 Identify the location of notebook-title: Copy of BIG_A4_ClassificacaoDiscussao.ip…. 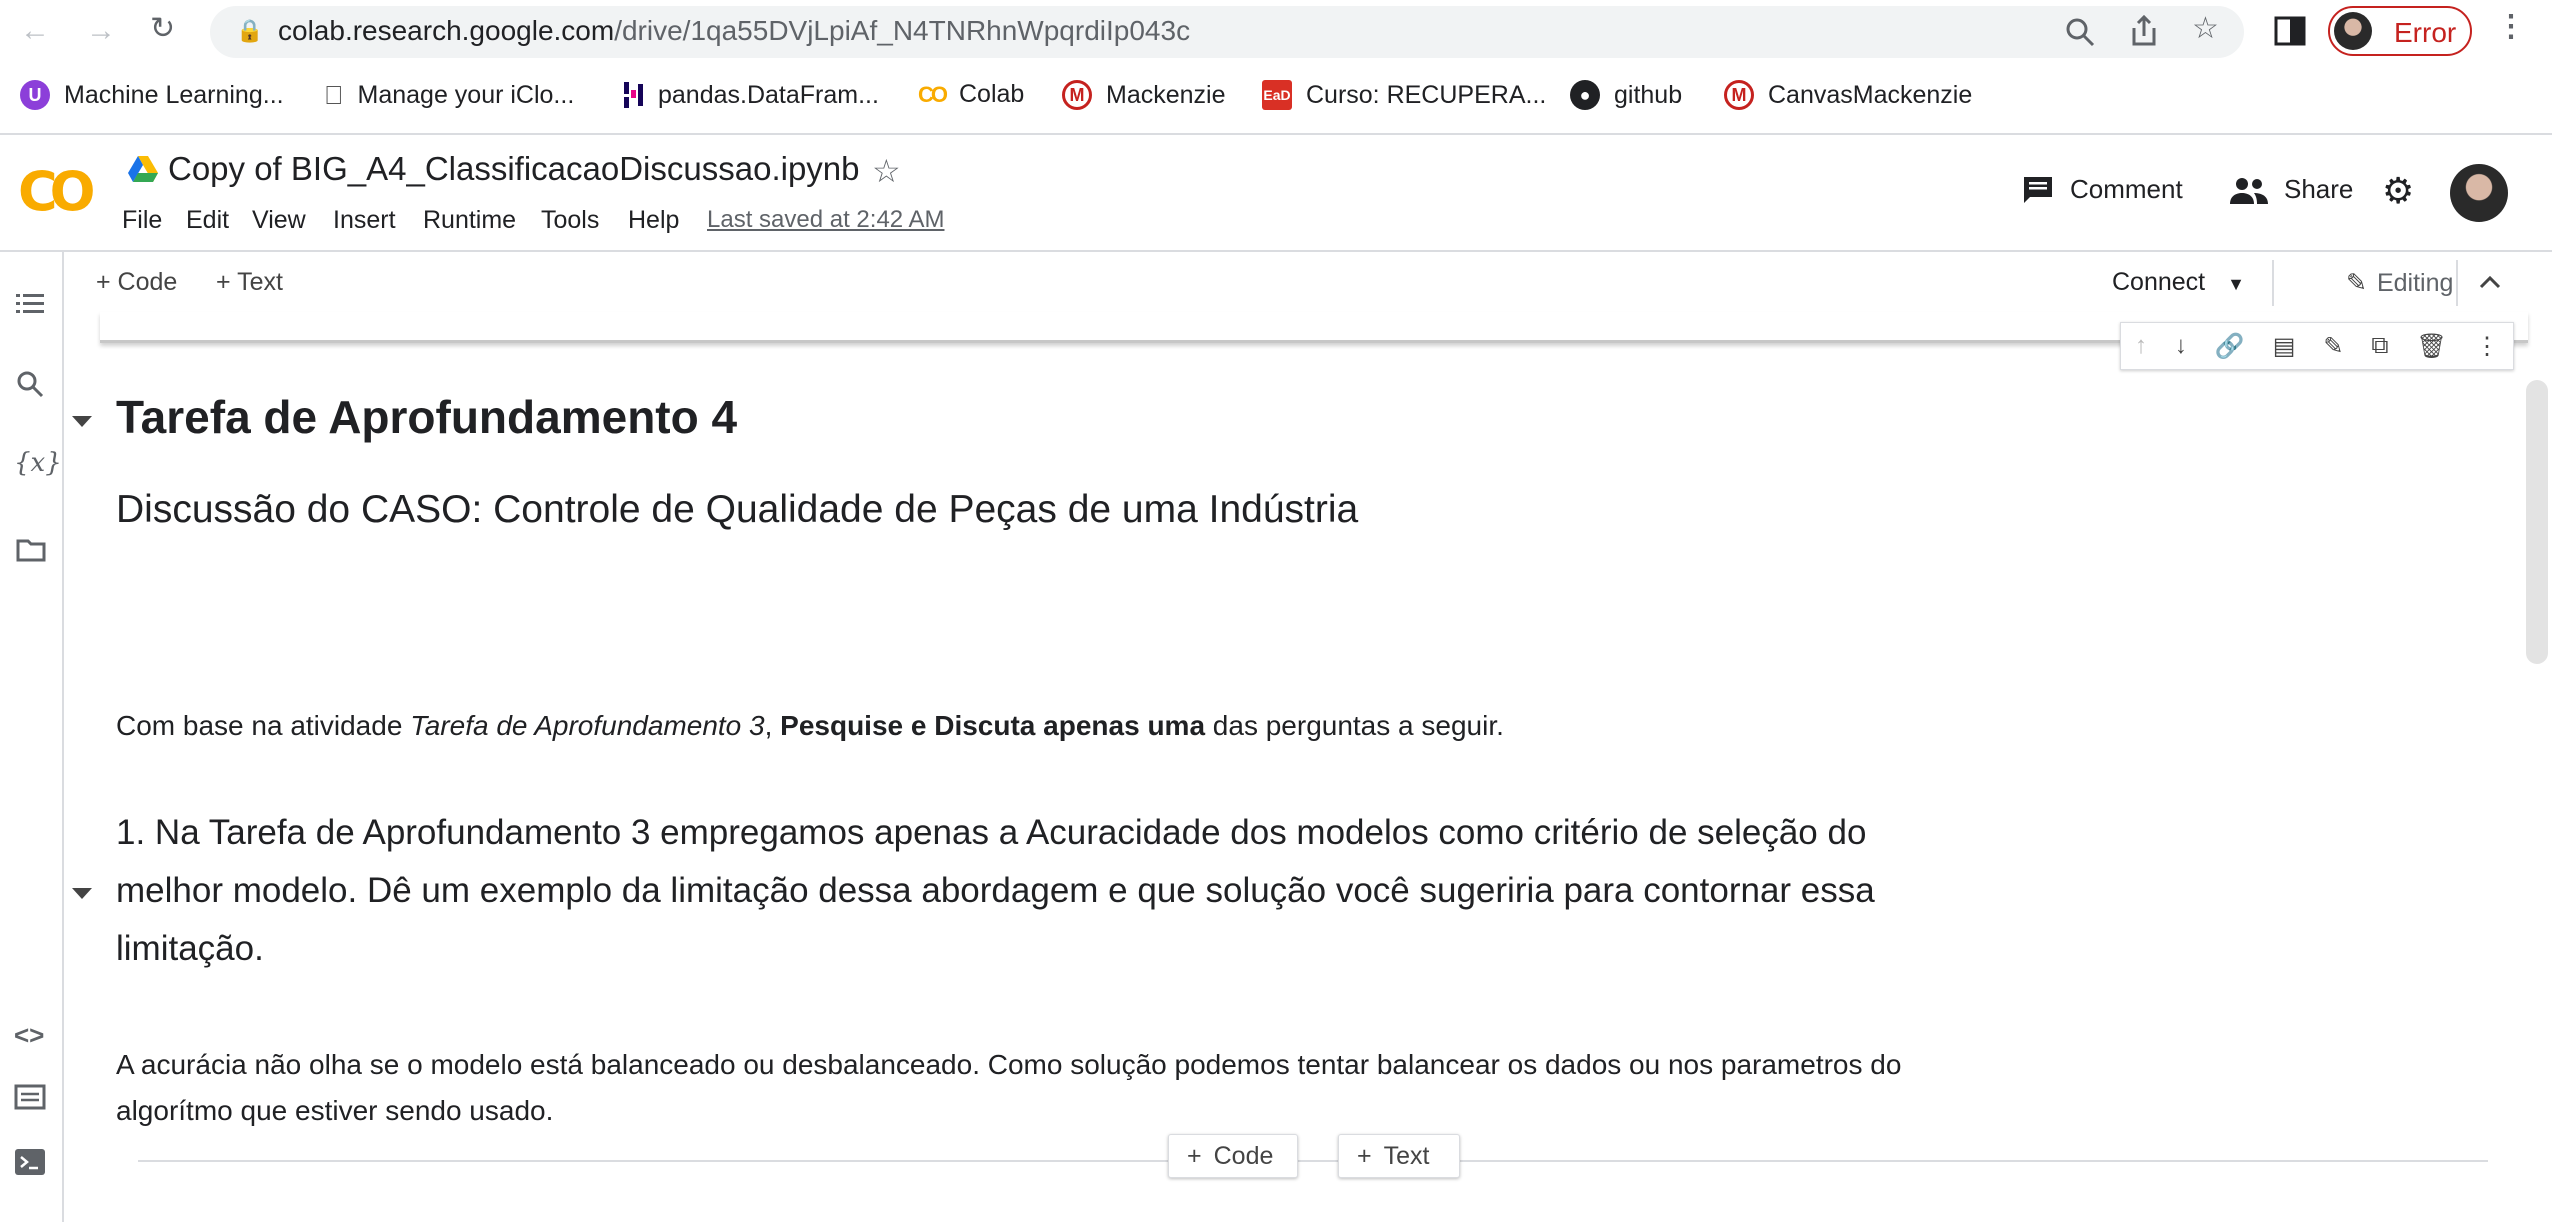
(514, 169).